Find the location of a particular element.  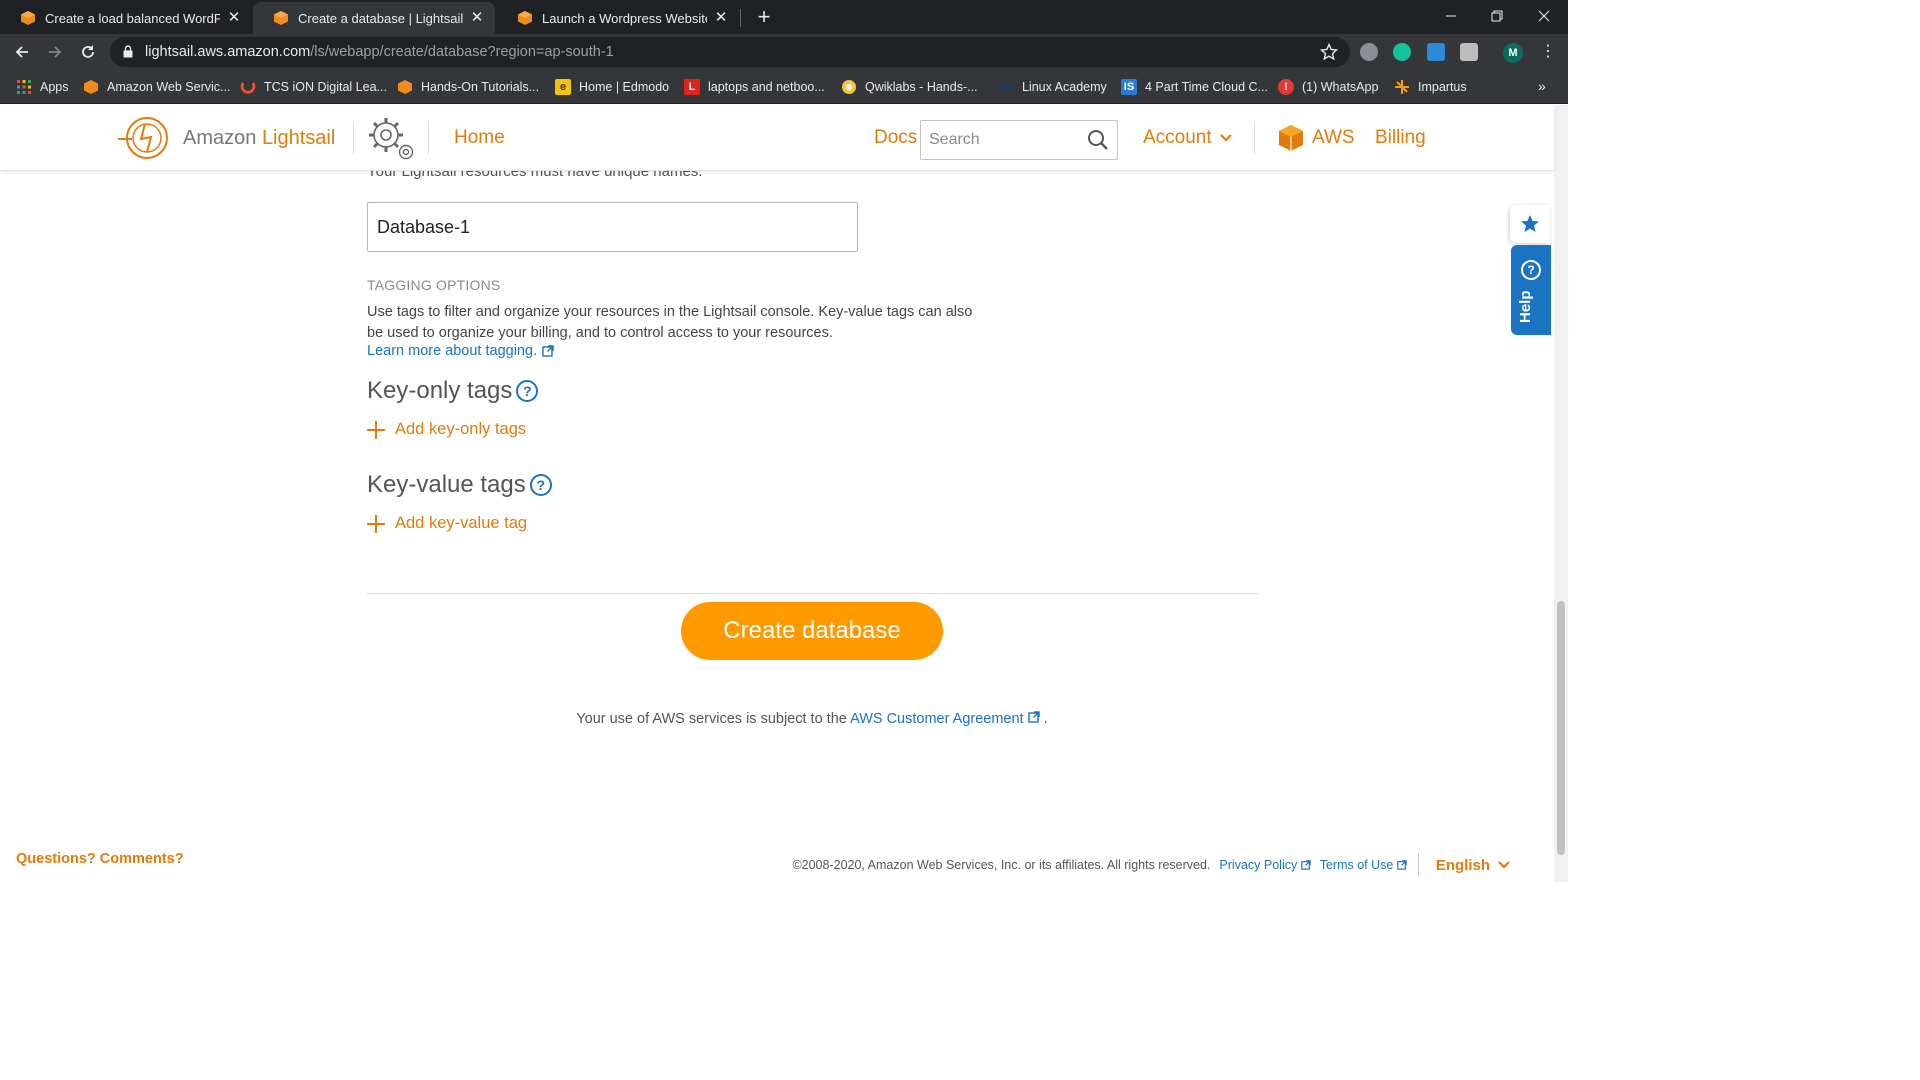

add-key-value-label: Add key-value tag is located at coordinates (461, 523).